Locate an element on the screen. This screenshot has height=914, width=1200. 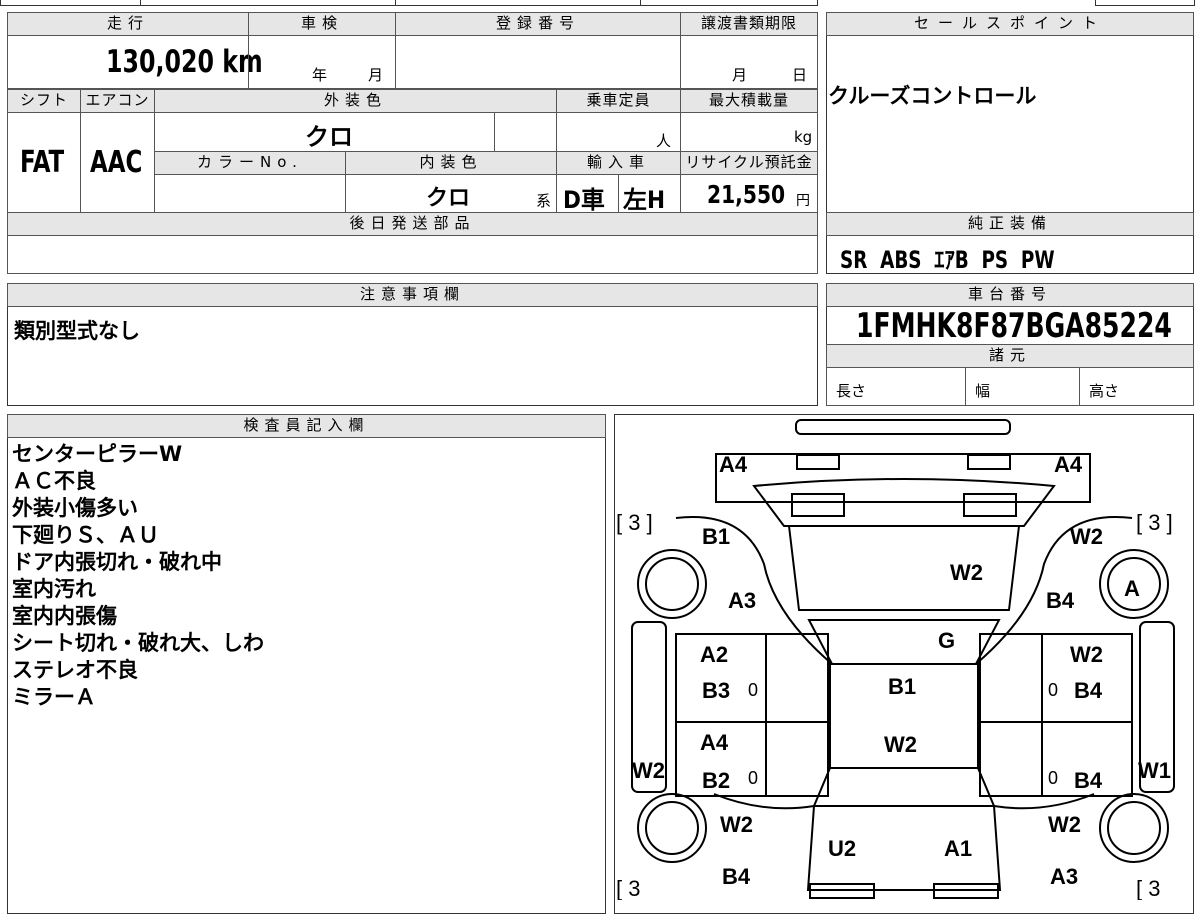
specs-header: 諸元 is located at coordinates (1010, 356).